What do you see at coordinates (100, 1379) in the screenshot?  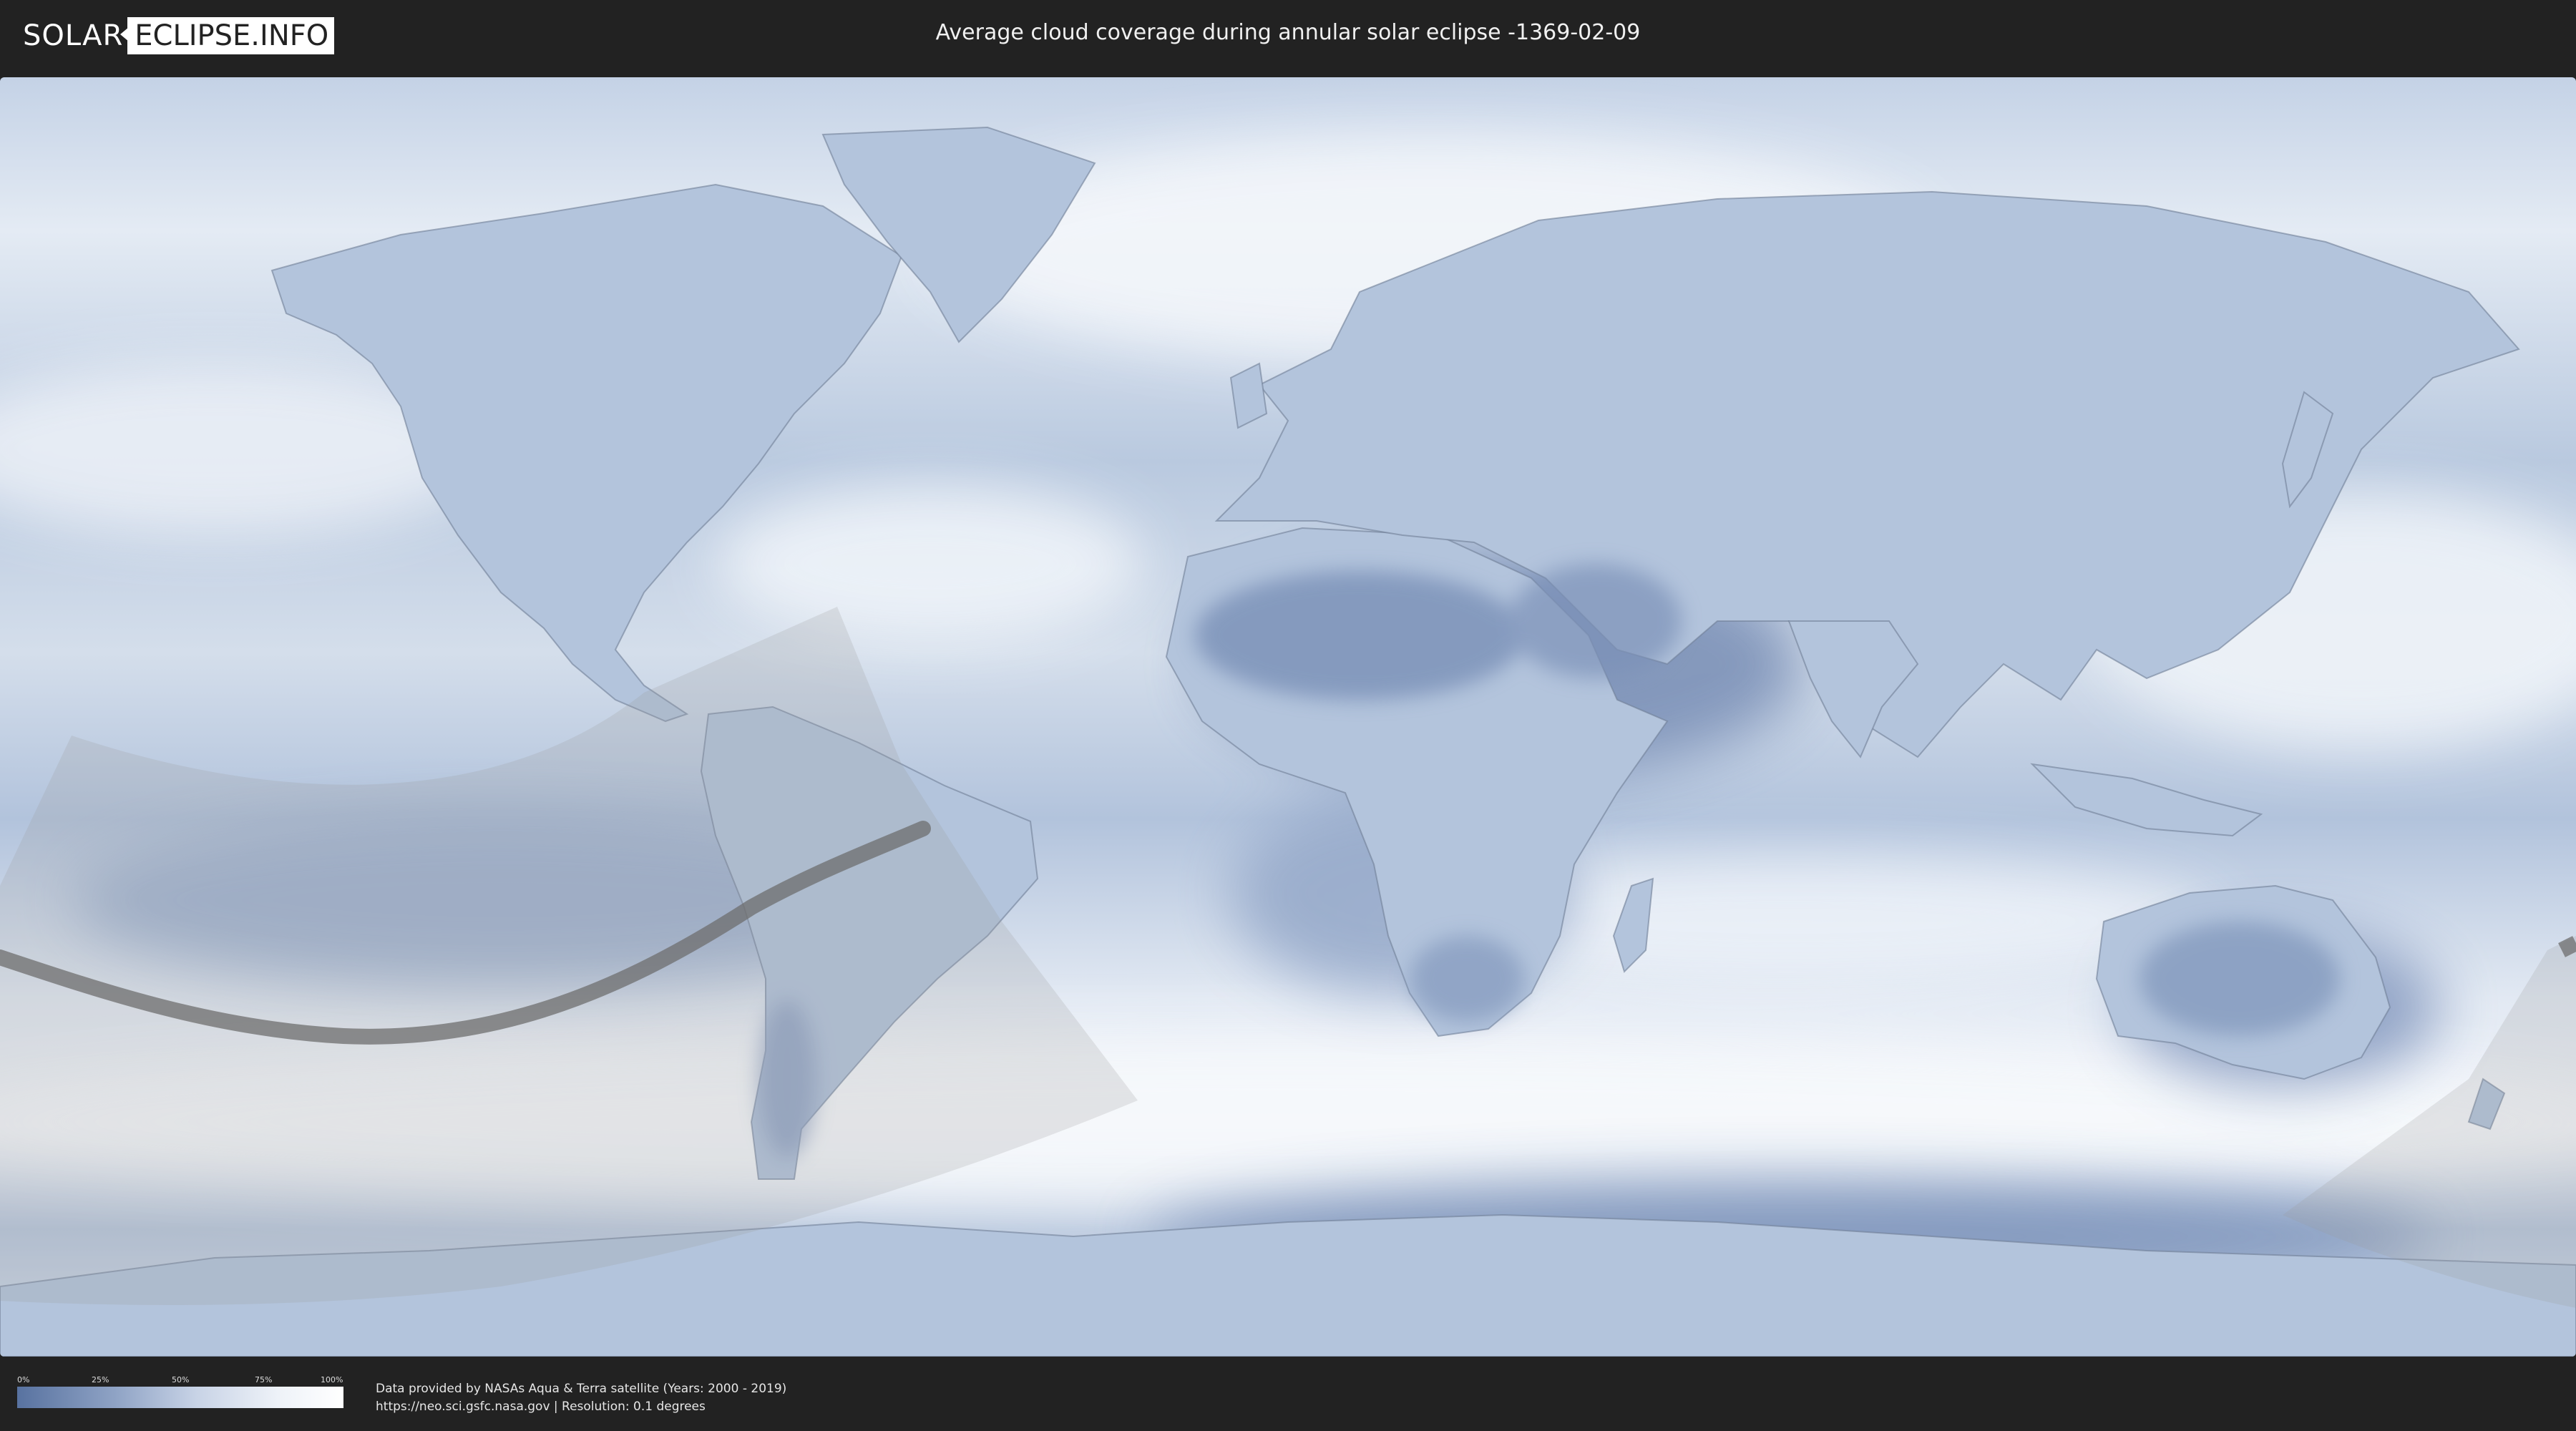 I see `legend-tick-25: 25%` at bounding box center [100, 1379].